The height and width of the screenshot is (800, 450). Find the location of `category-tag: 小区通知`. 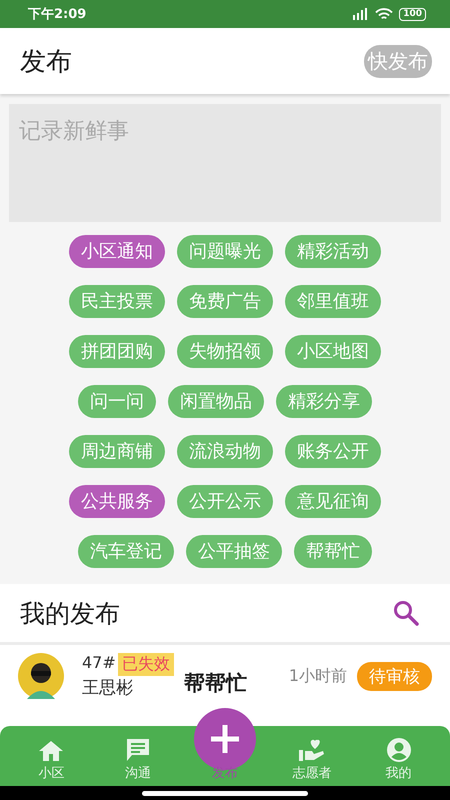

category-tag: 小区通知 is located at coordinates (117, 251).